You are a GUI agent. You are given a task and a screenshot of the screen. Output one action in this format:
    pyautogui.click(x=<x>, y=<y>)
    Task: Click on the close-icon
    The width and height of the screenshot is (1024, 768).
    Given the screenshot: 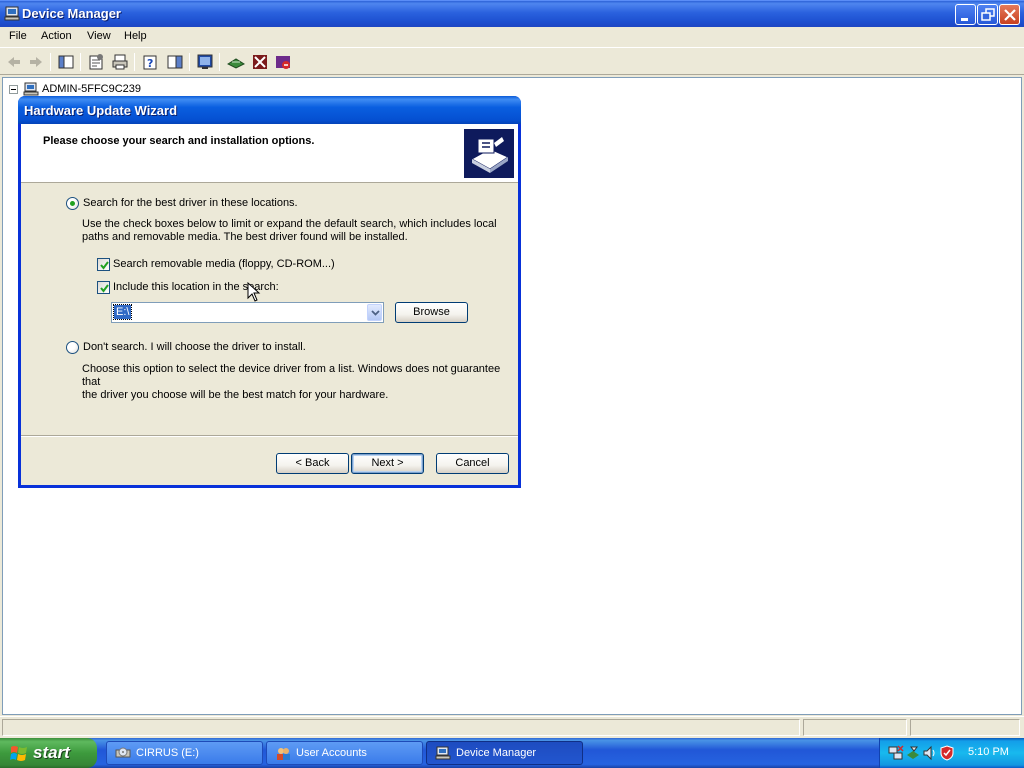 What is the action you would take?
    pyautogui.click(x=1010, y=15)
    